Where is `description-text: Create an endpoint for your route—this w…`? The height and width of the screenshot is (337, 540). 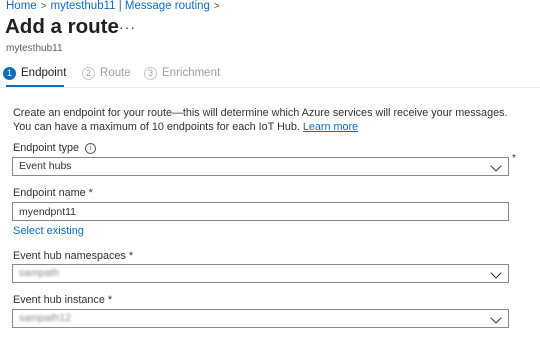 description-text: Create an endpoint for your route—this w… is located at coordinates (260, 120).